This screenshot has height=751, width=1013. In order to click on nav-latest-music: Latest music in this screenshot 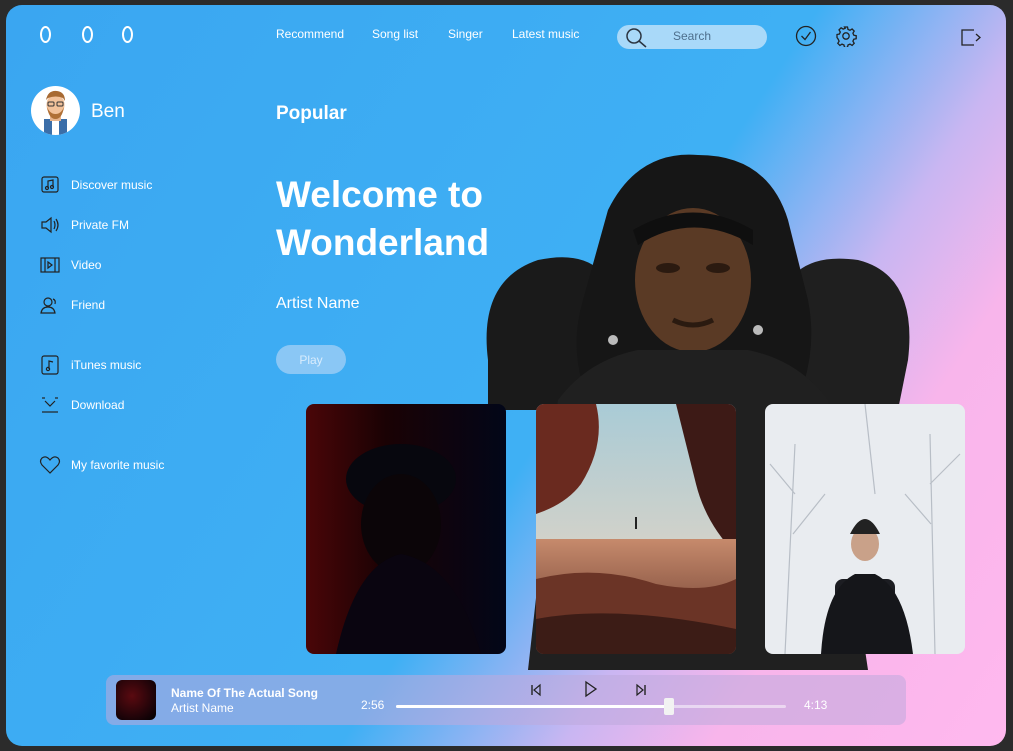, I will do `click(545, 34)`.